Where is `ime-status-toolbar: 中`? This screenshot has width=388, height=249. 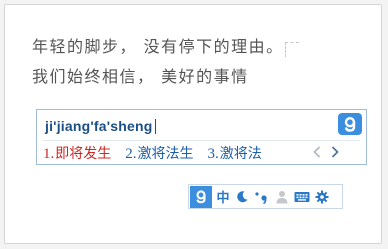 ime-status-toolbar: 中 is located at coordinates (265, 196).